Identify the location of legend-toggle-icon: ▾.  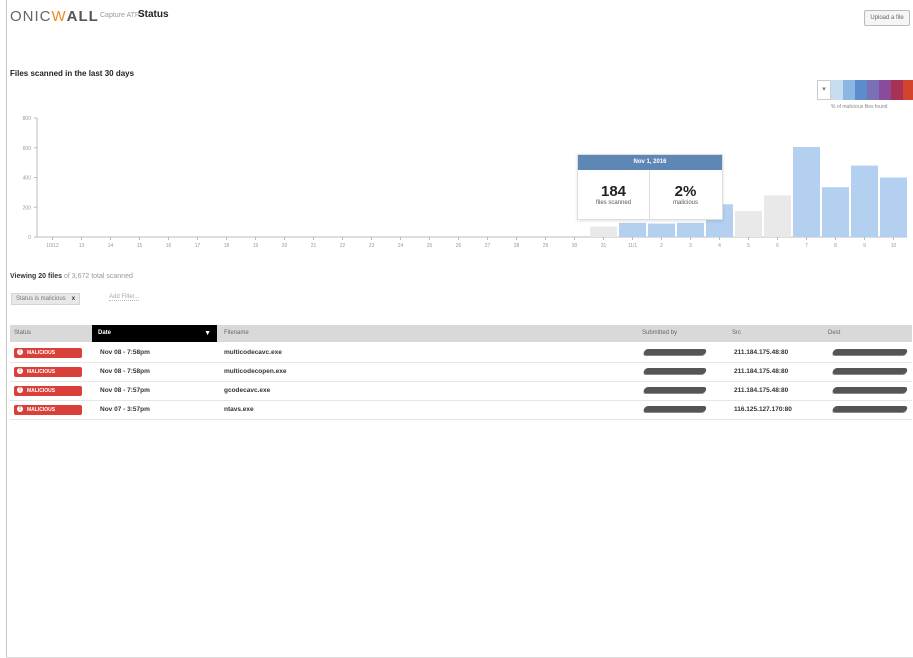
(824, 90).